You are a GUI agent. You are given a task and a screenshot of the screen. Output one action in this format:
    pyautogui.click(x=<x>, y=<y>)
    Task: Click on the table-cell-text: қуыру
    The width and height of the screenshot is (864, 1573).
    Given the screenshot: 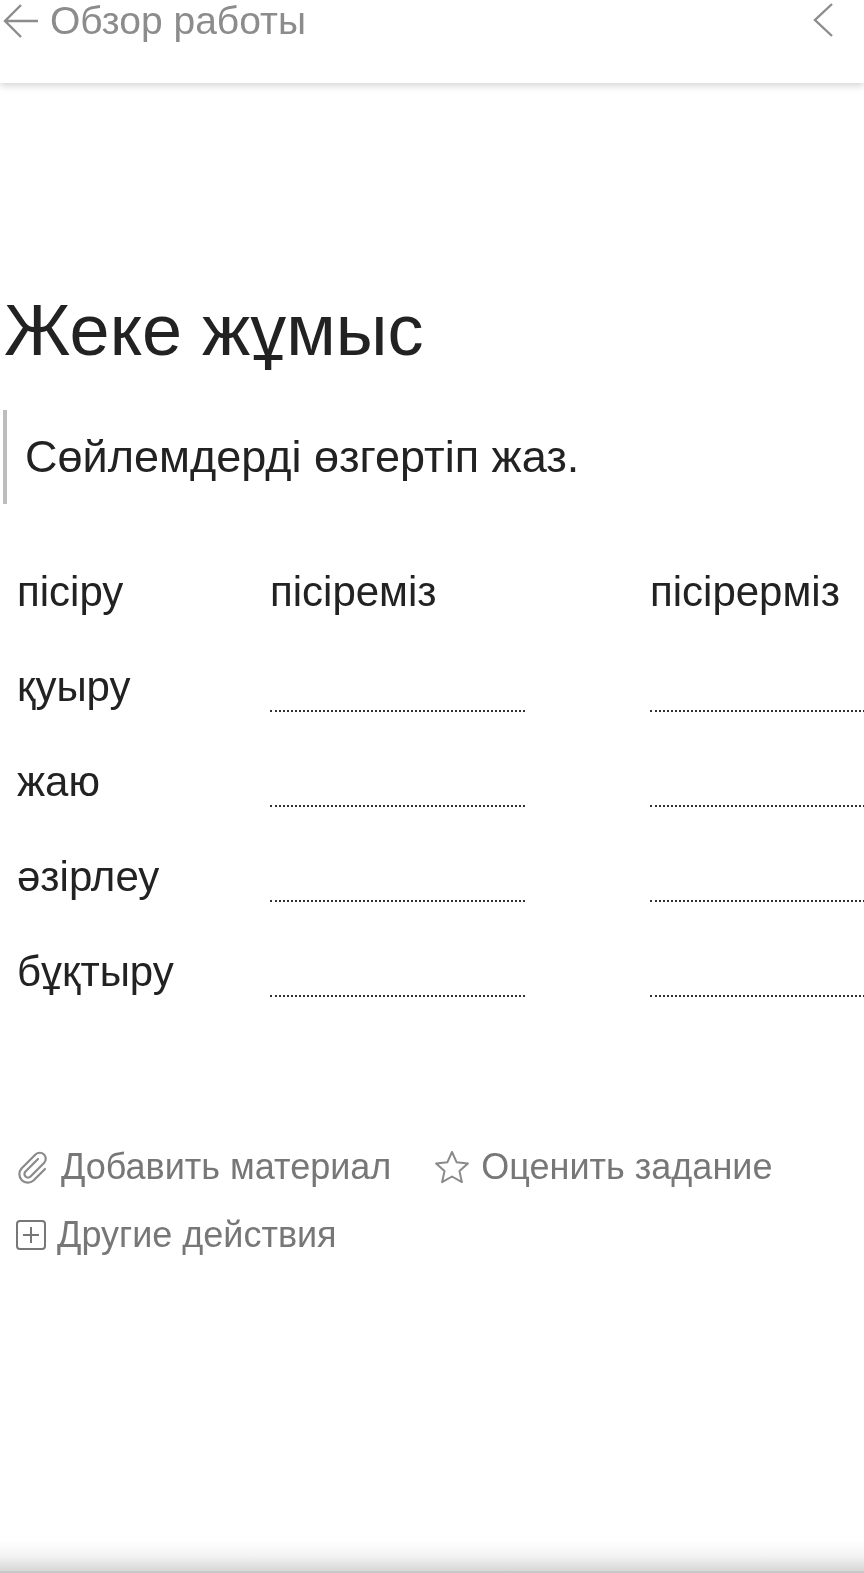 What is the action you would take?
    pyautogui.click(x=74, y=687)
    